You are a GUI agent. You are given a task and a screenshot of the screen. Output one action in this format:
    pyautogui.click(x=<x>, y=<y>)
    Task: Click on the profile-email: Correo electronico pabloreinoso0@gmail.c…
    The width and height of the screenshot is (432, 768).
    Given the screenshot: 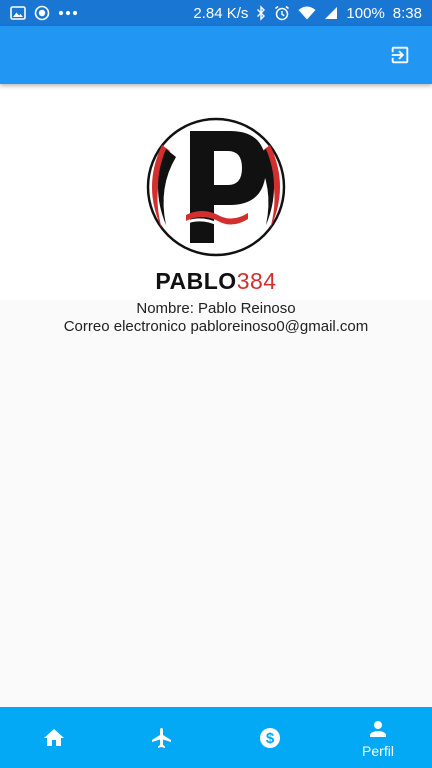 What is the action you would take?
    pyautogui.click(x=216, y=326)
    